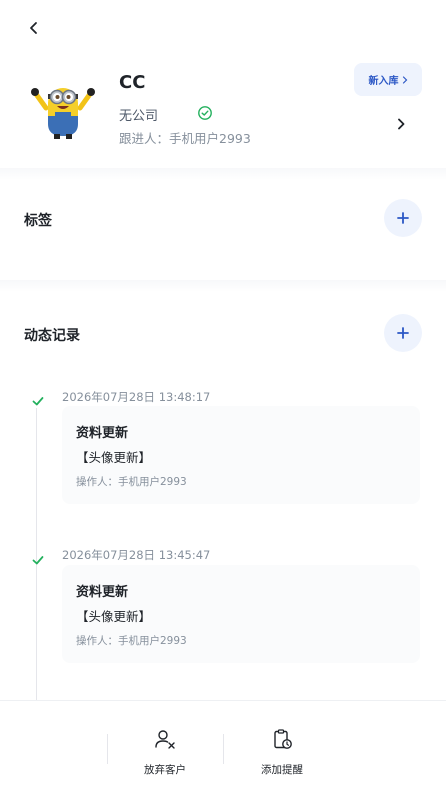 Image resolution: width=446 pixels, height=795 pixels. Describe the element at coordinates (136, 555) in the screenshot. I see `activity-time: 2026年07月28日 13:45:47` at that location.